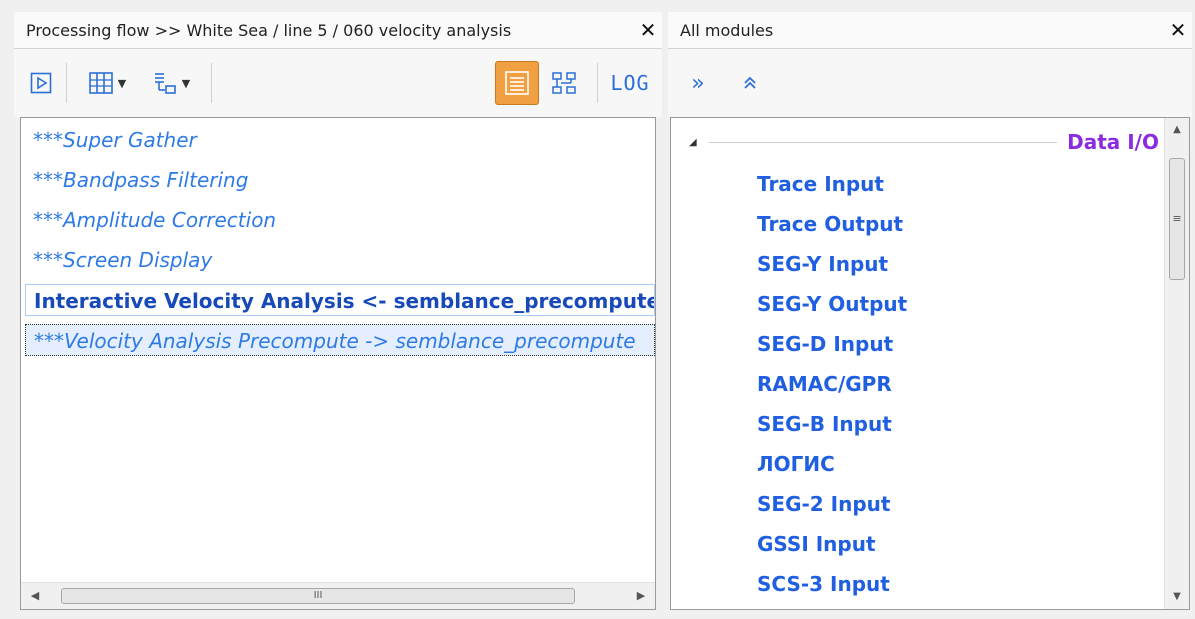  What do you see at coordinates (825, 344) in the screenshot?
I see `module-seg-d-input: SEG-D Input` at bounding box center [825, 344].